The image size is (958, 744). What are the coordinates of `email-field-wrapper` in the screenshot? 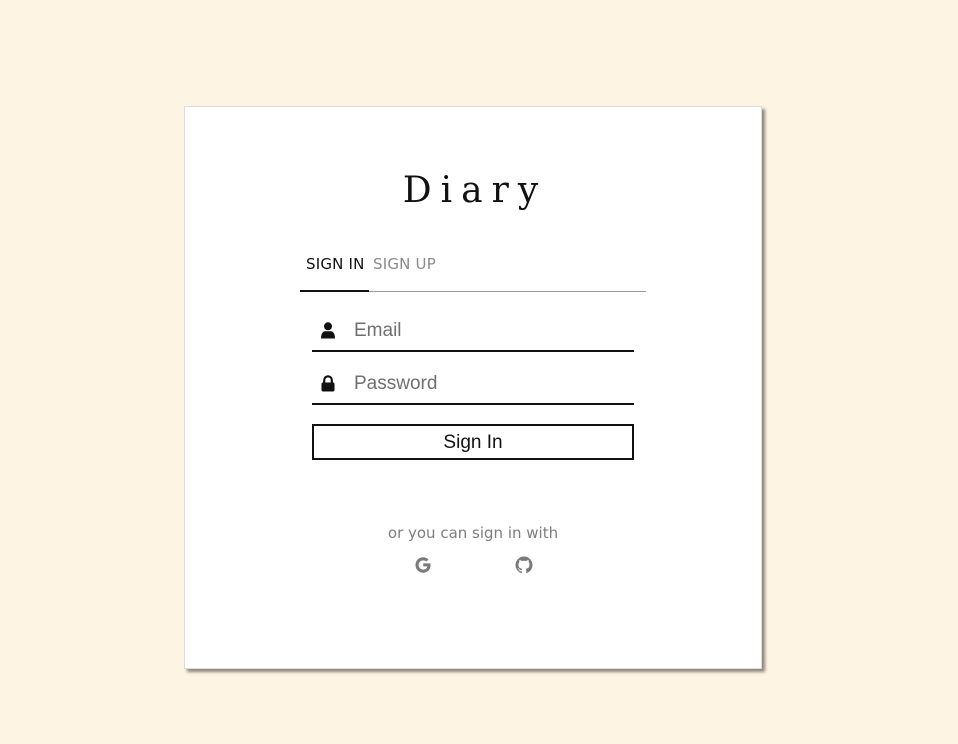 It's located at (473, 333).